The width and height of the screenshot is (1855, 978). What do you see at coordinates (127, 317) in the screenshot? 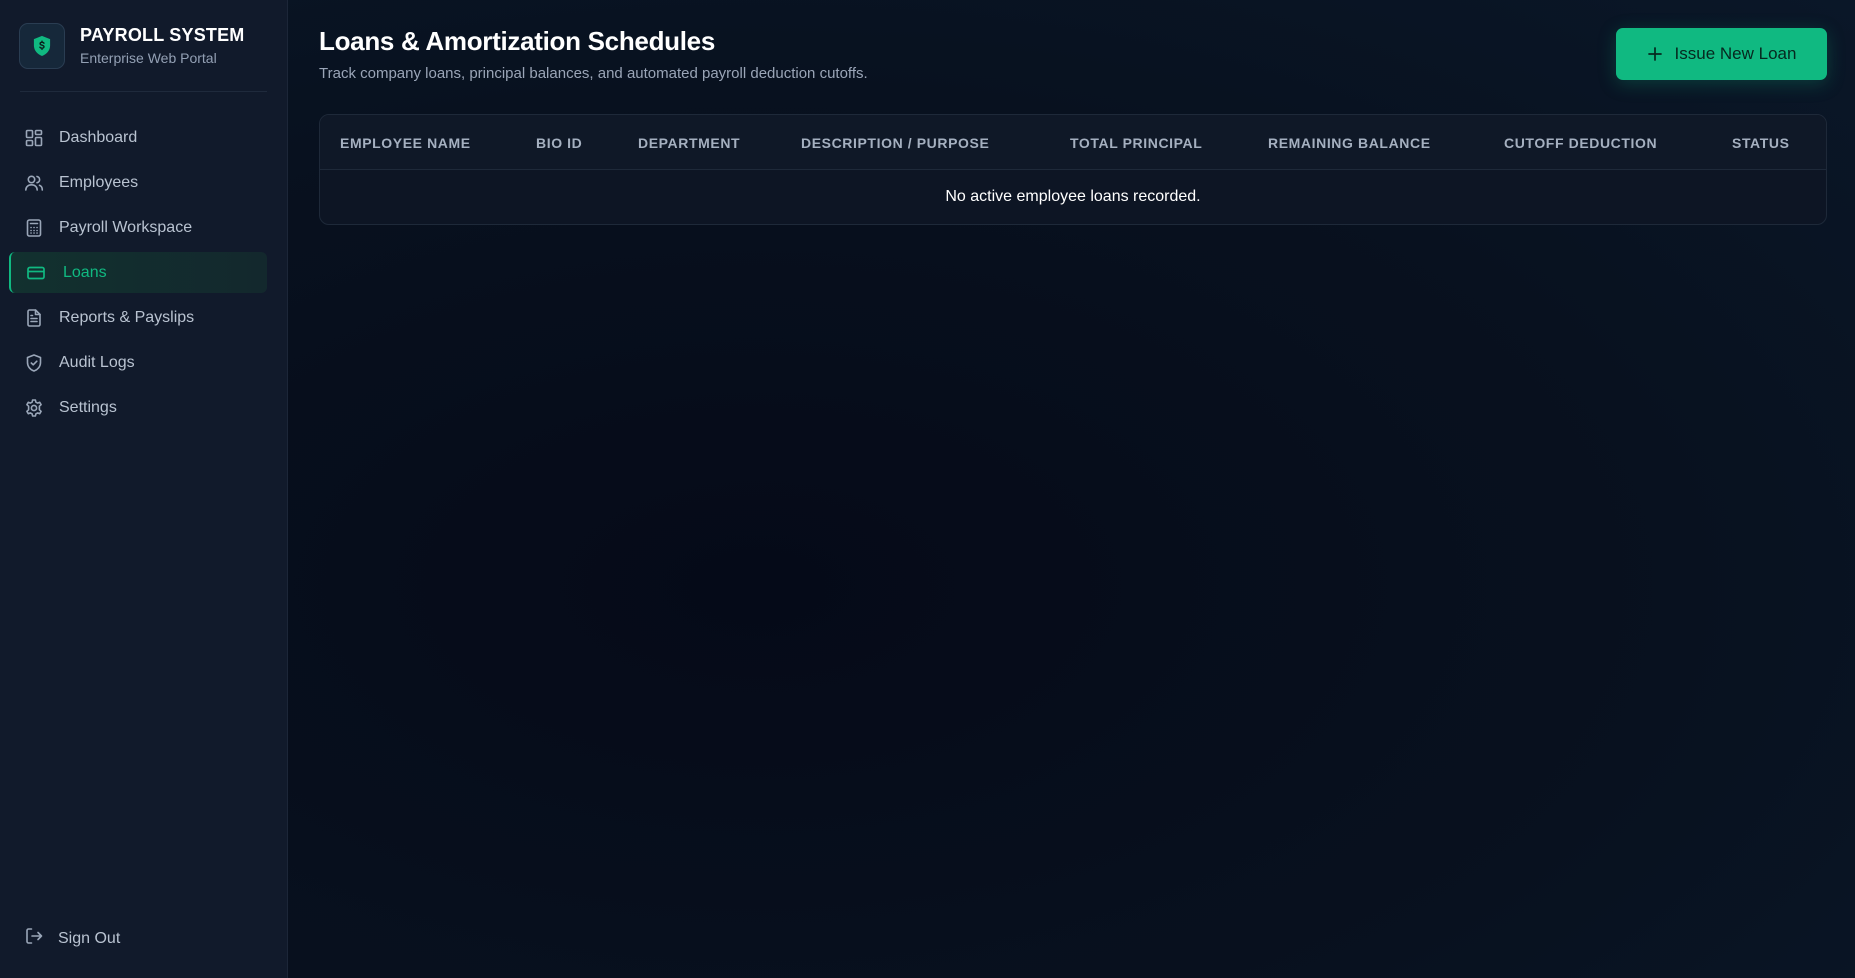
I see `sidebar-item-label: Reports & Payslips` at bounding box center [127, 317].